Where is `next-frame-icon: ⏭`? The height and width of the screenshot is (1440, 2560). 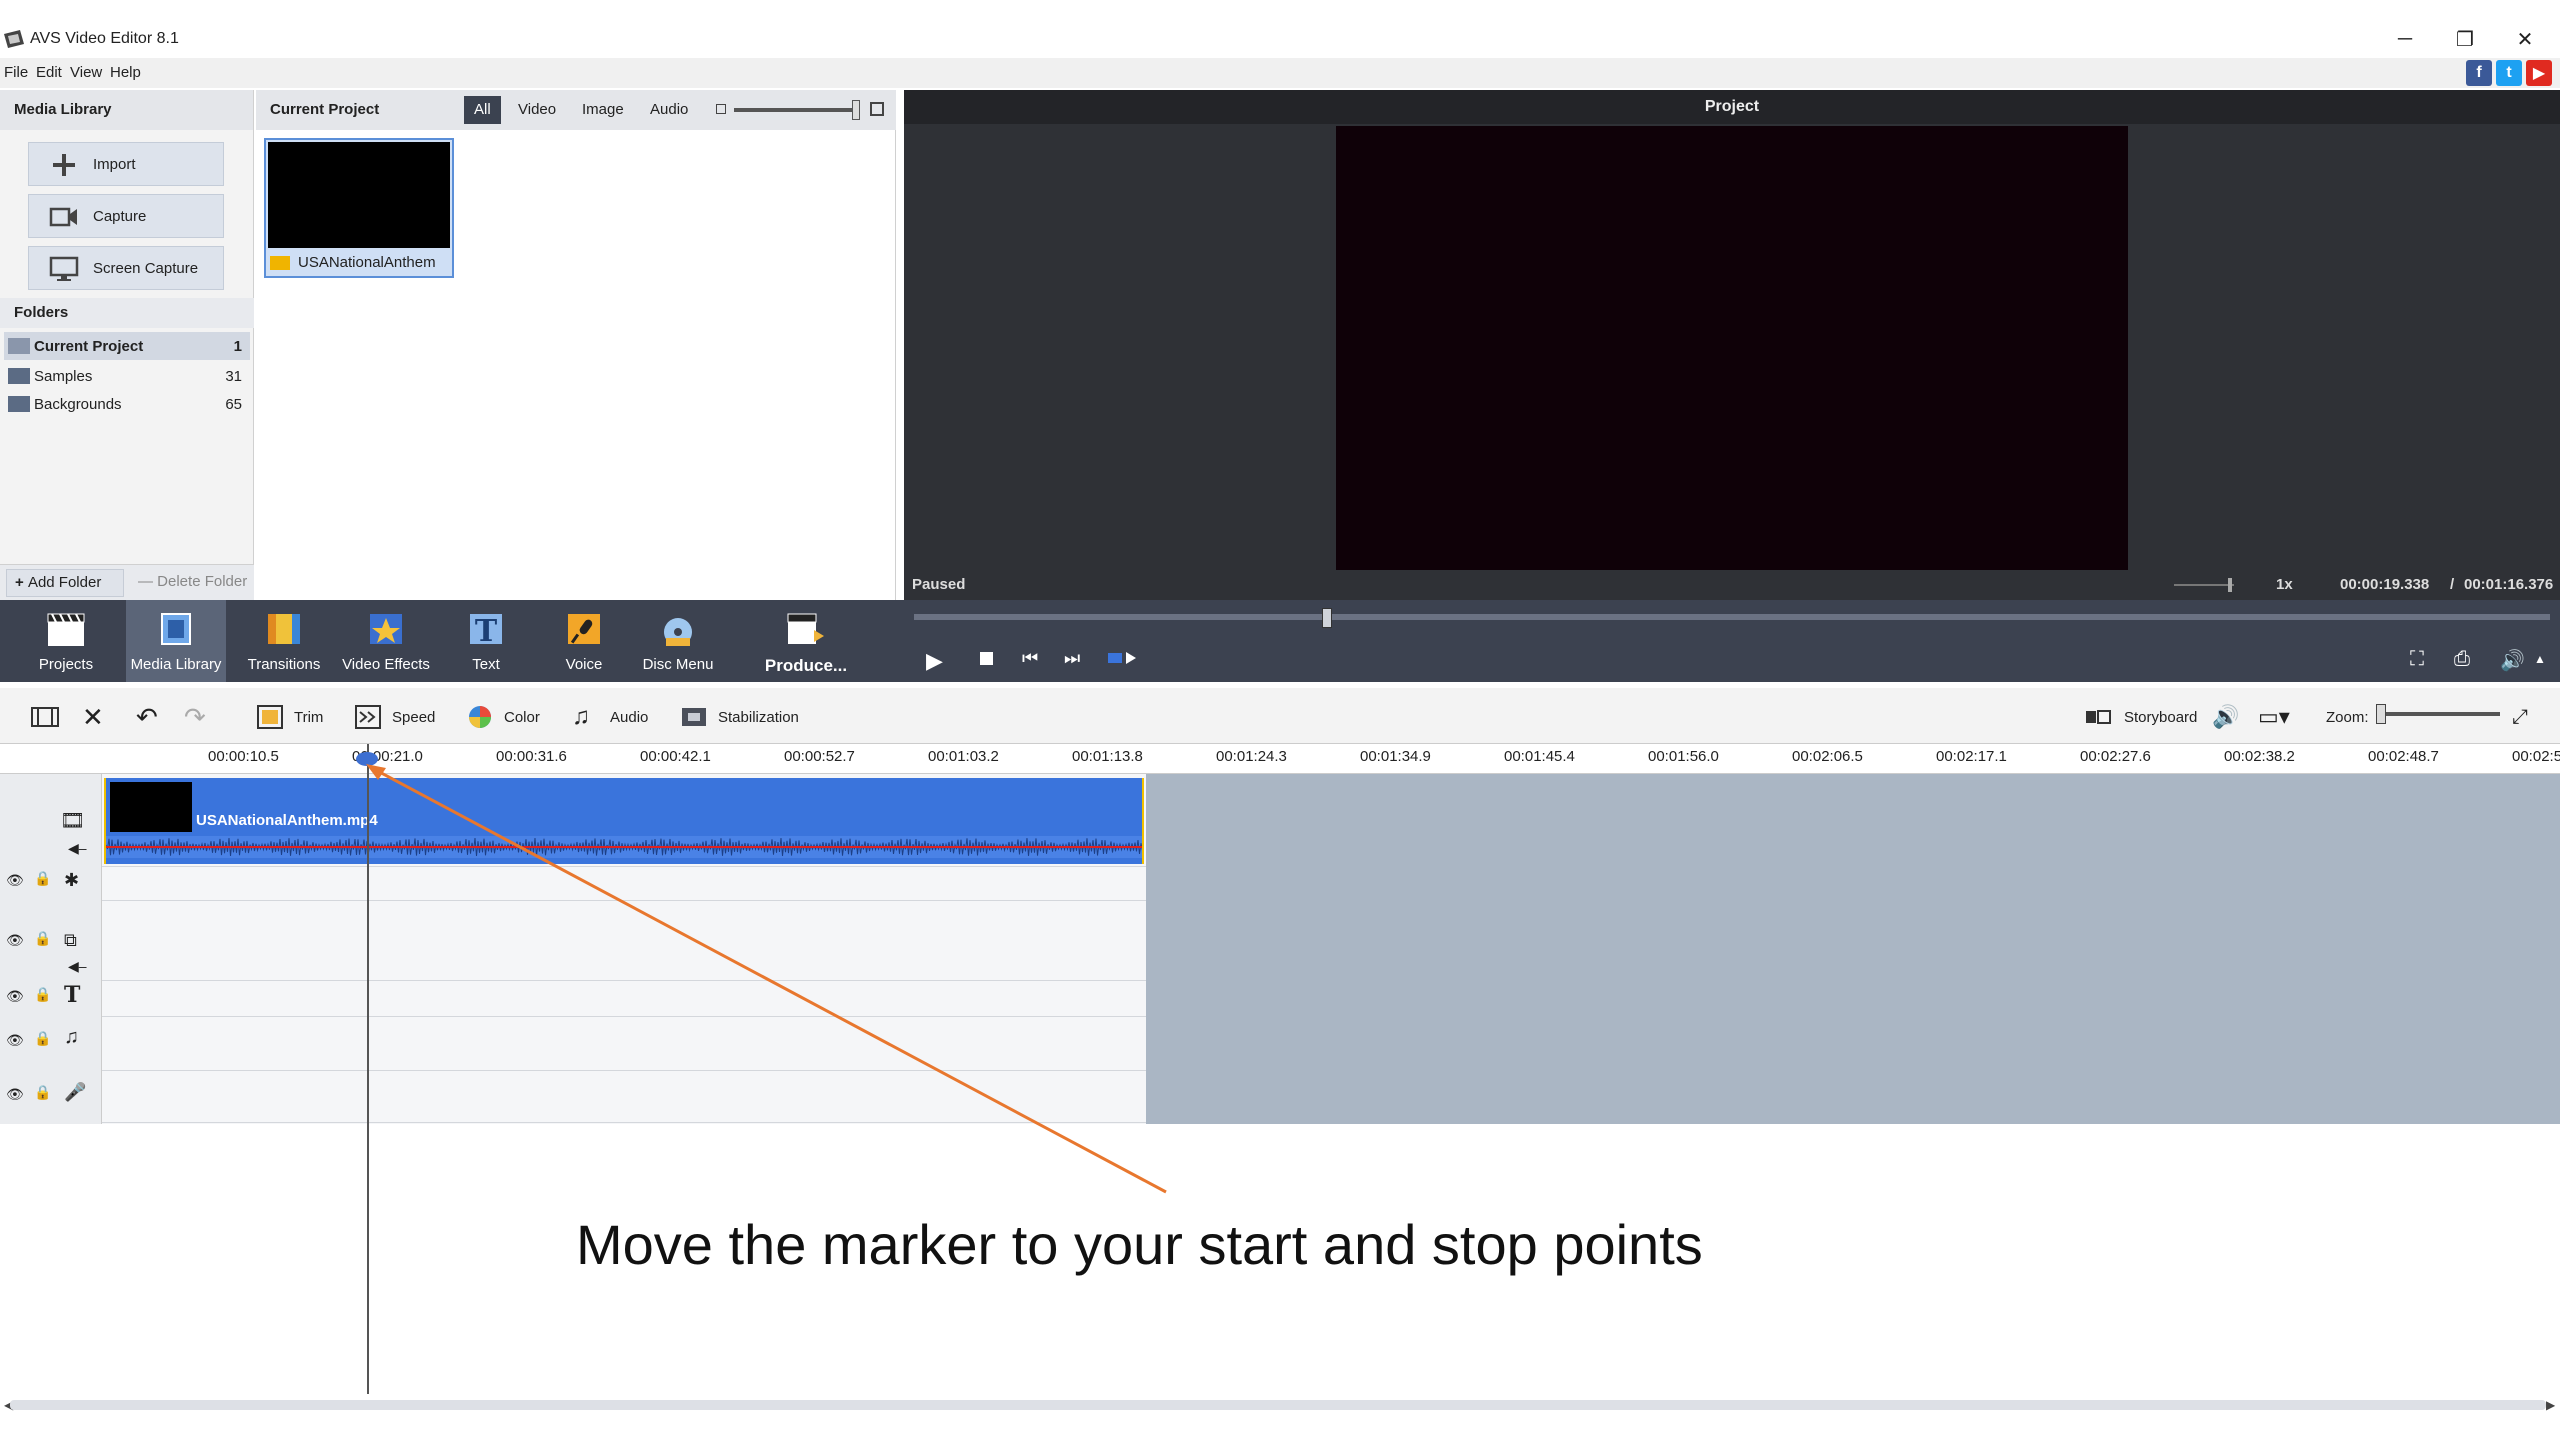 next-frame-icon: ⏭ is located at coordinates (1072, 658).